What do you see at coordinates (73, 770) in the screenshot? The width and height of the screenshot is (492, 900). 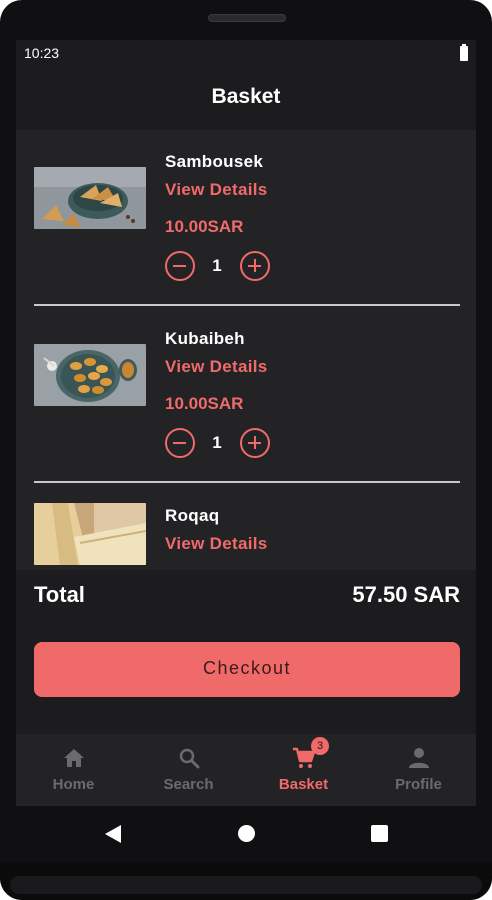 I see `tab-home: Home` at bounding box center [73, 770].